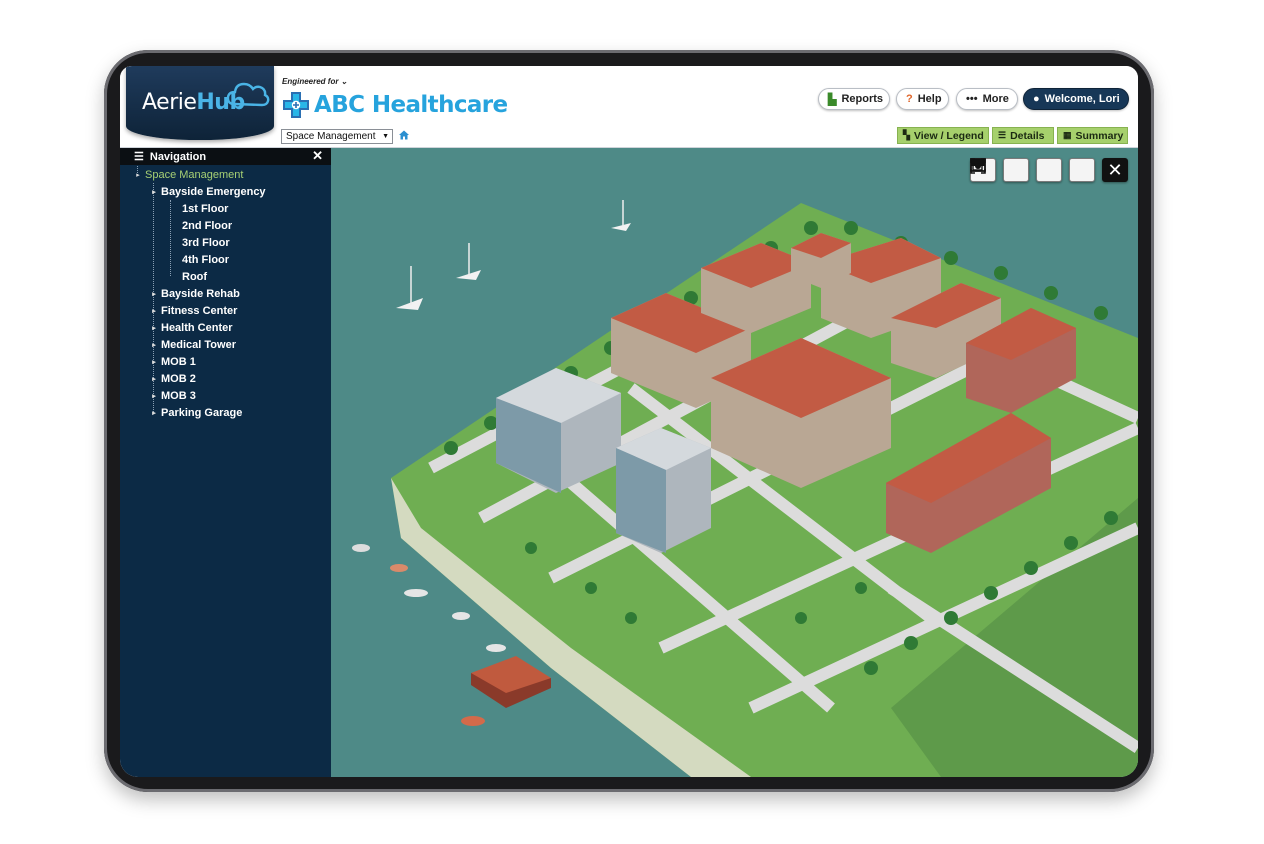  I want to click on tree-item-label: MOB 1, so click(178, 361).